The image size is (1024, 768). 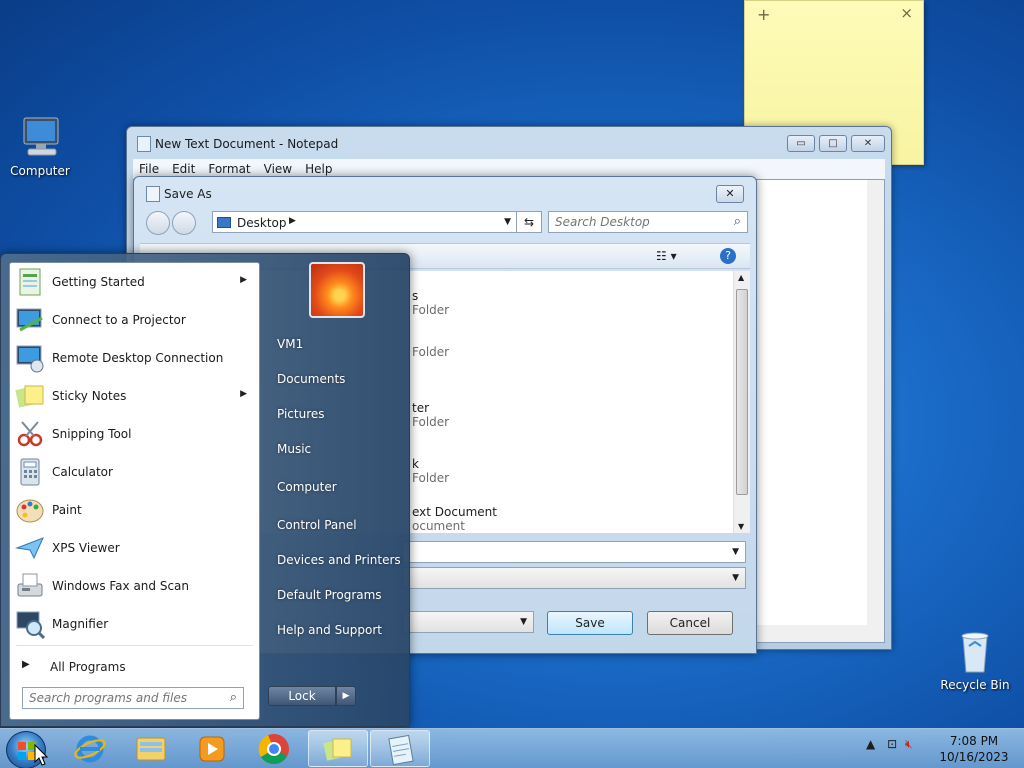 What do you see at coordinates (906, 13) in the screenshot?
I see `close-note-button: ×` at bounding box center [906, 13].